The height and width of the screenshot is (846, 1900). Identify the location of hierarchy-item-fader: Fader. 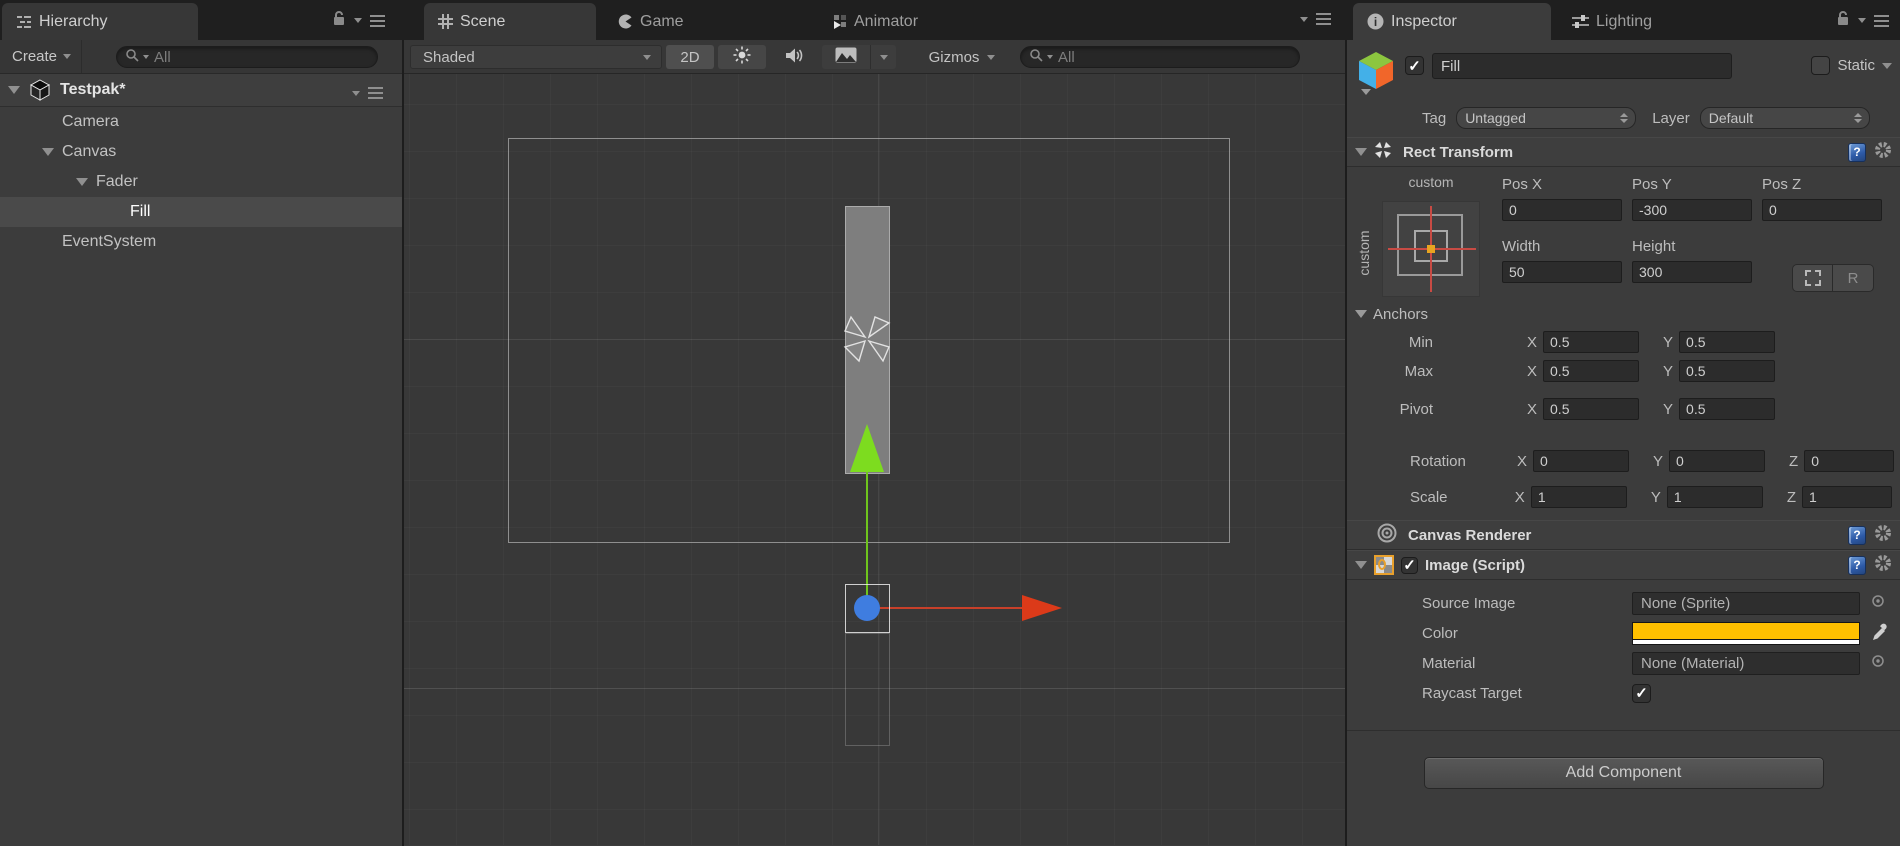
(201, 182).